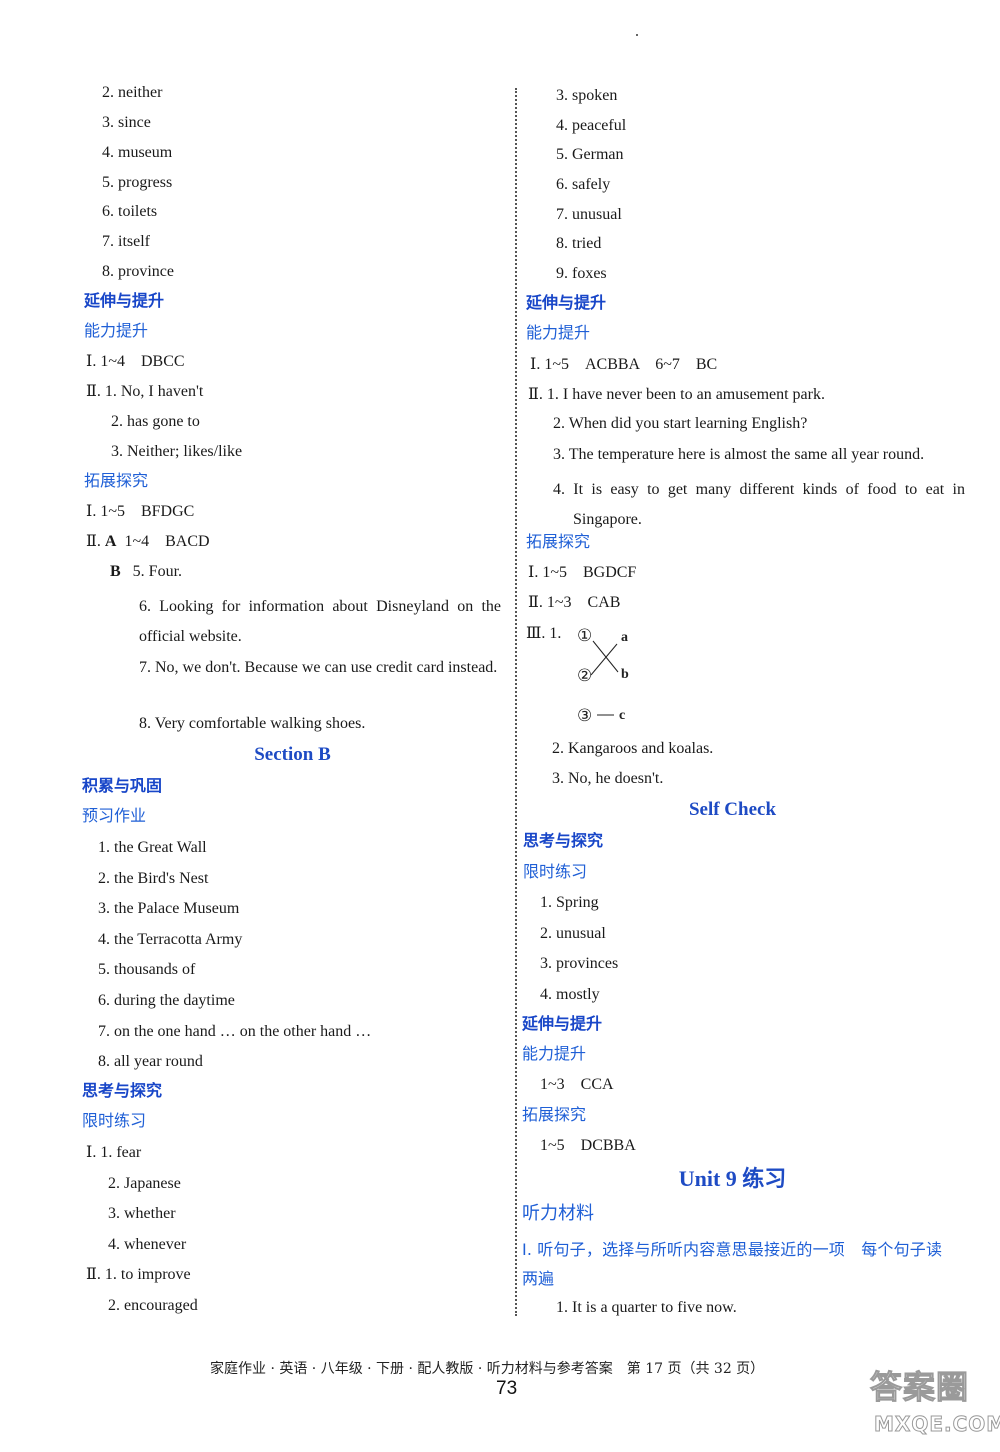  I want to click on page-number: 73, so click(507, 1388).